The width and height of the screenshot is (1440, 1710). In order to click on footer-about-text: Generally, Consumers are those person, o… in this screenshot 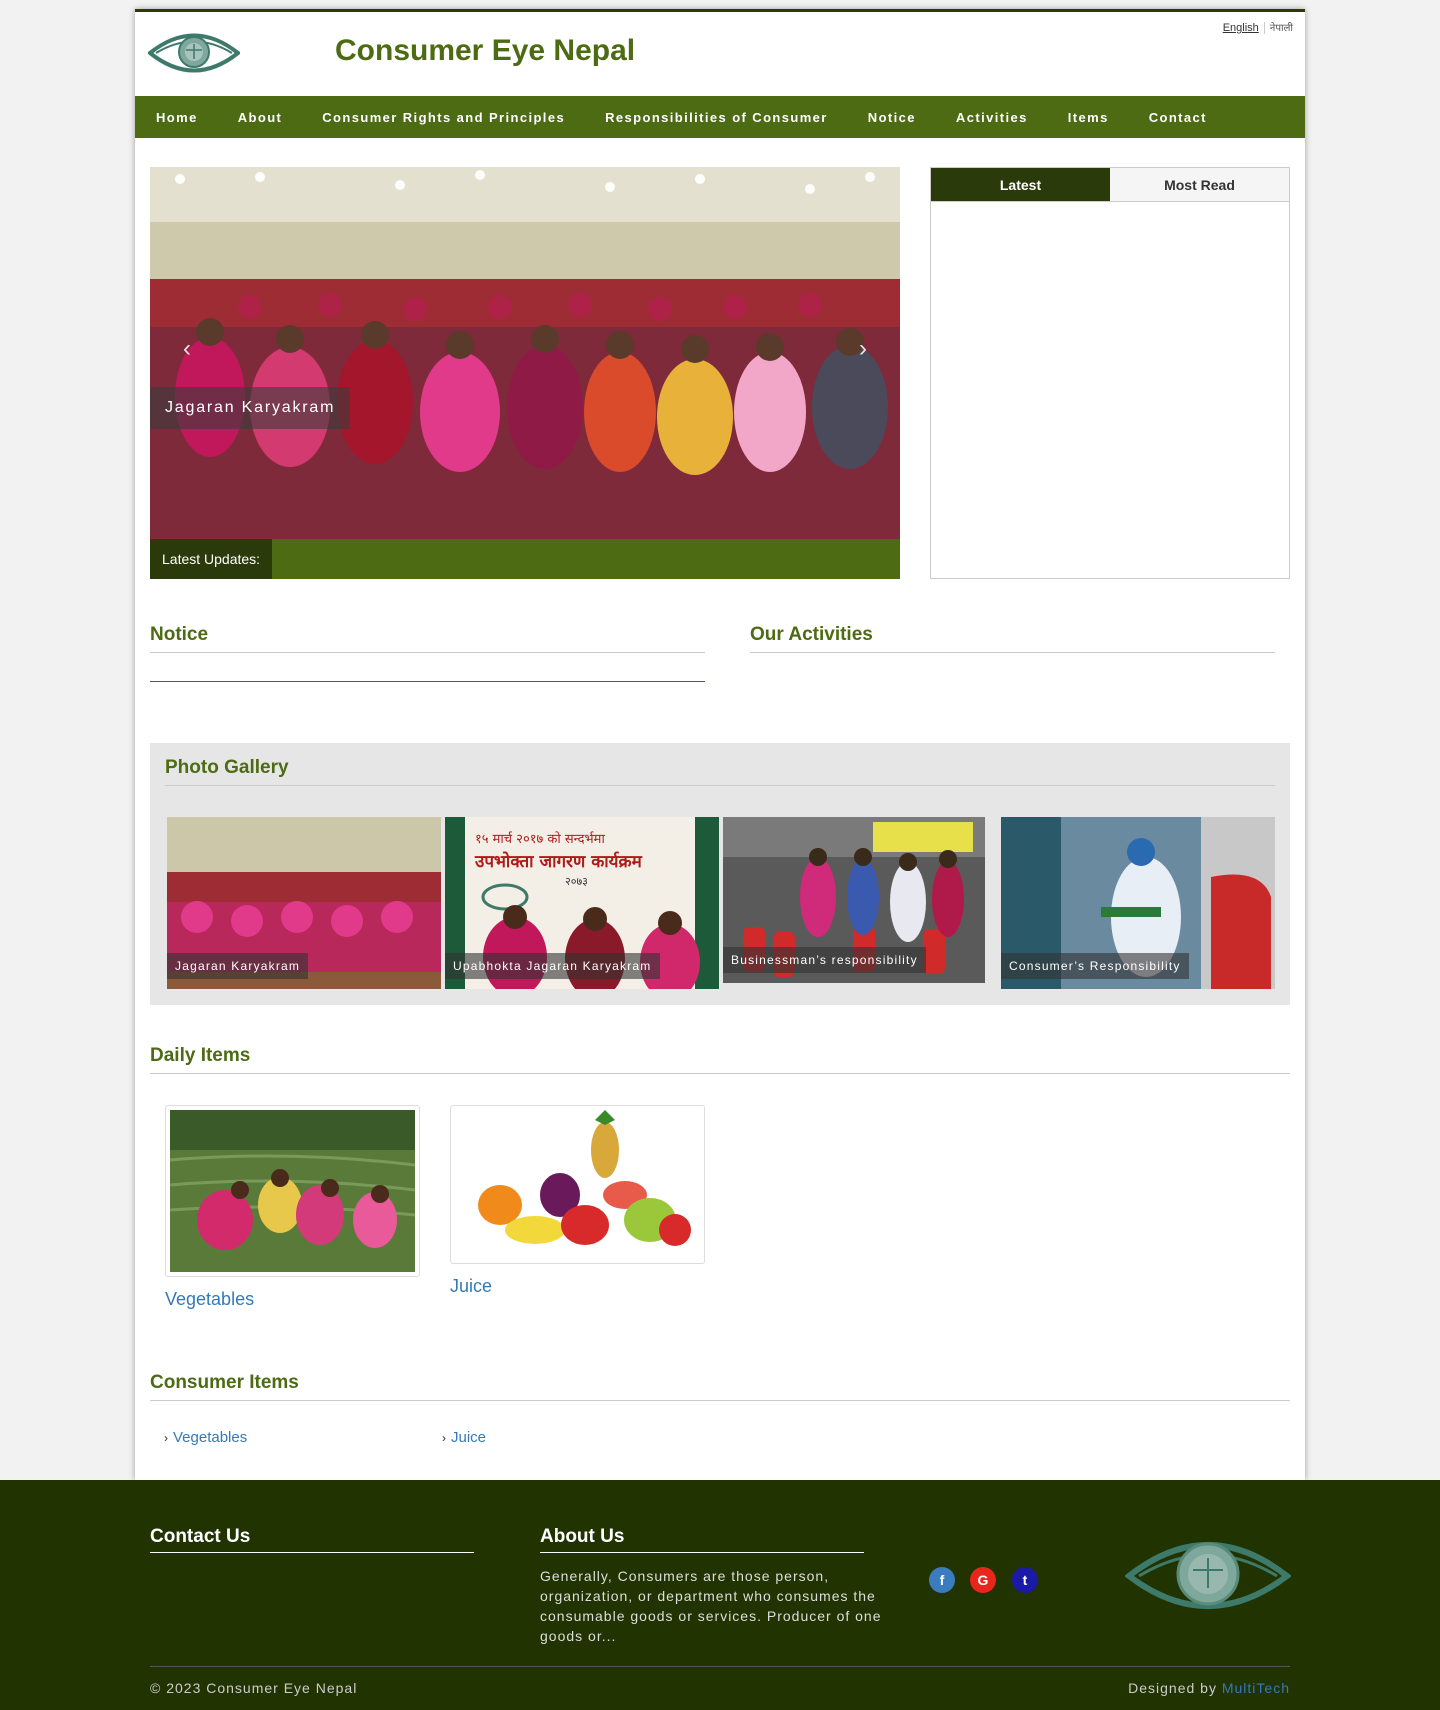, I will do `click(711, 1606)`.